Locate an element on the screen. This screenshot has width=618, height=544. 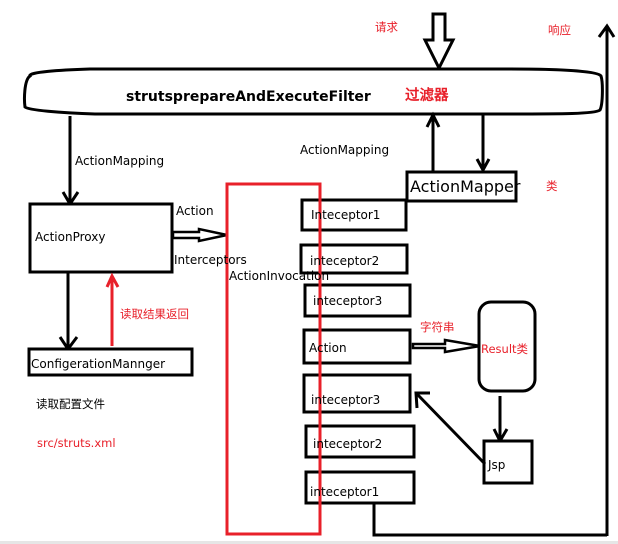
read-result-return-label: 读取结果返回 is located at coordinates (154, 314).